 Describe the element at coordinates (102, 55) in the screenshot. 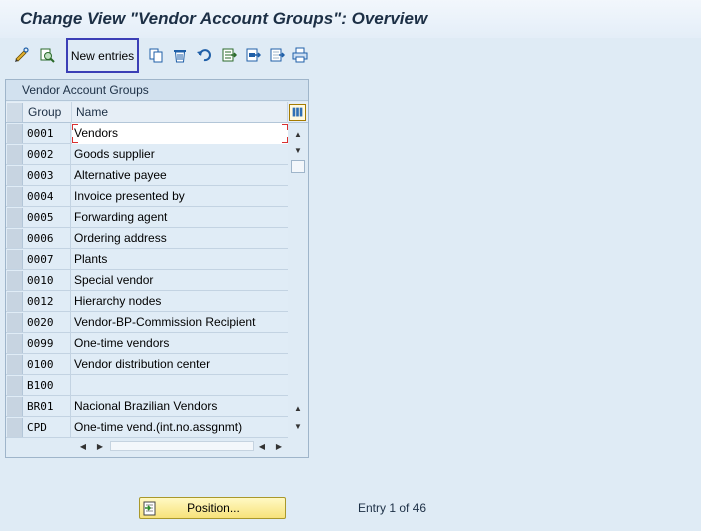

I see `new-entries-button: New entries` at that location.